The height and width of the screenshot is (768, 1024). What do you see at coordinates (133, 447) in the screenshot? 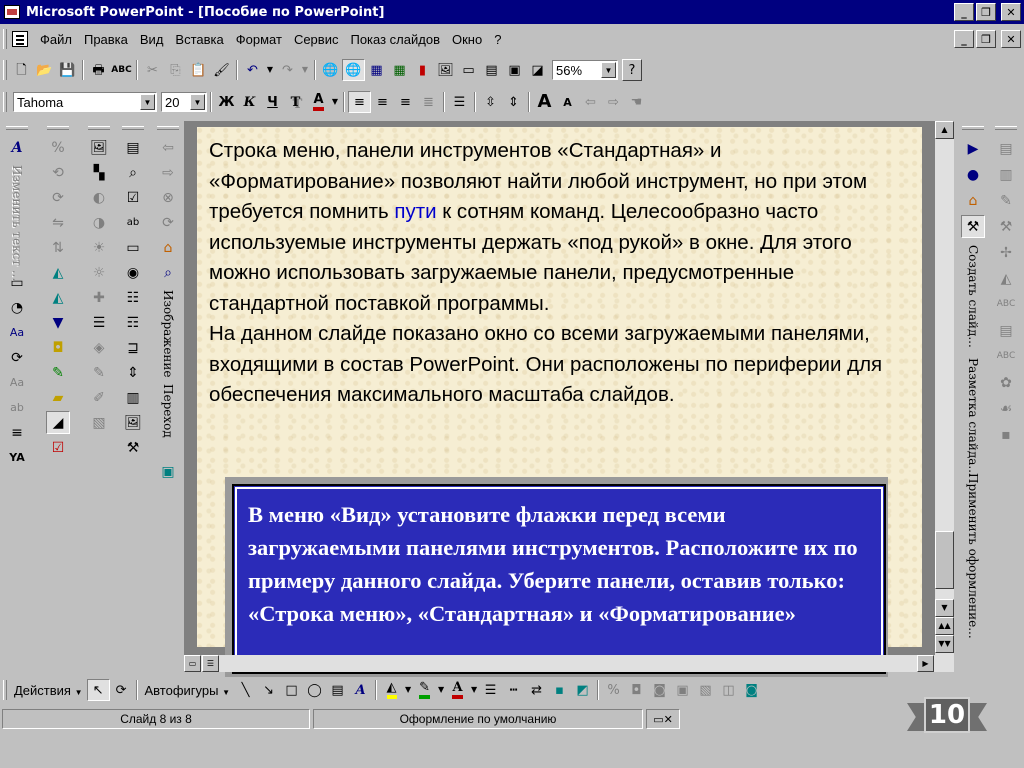
I see `more-controls-icon: ⚒` at bounding box center [133, 447].